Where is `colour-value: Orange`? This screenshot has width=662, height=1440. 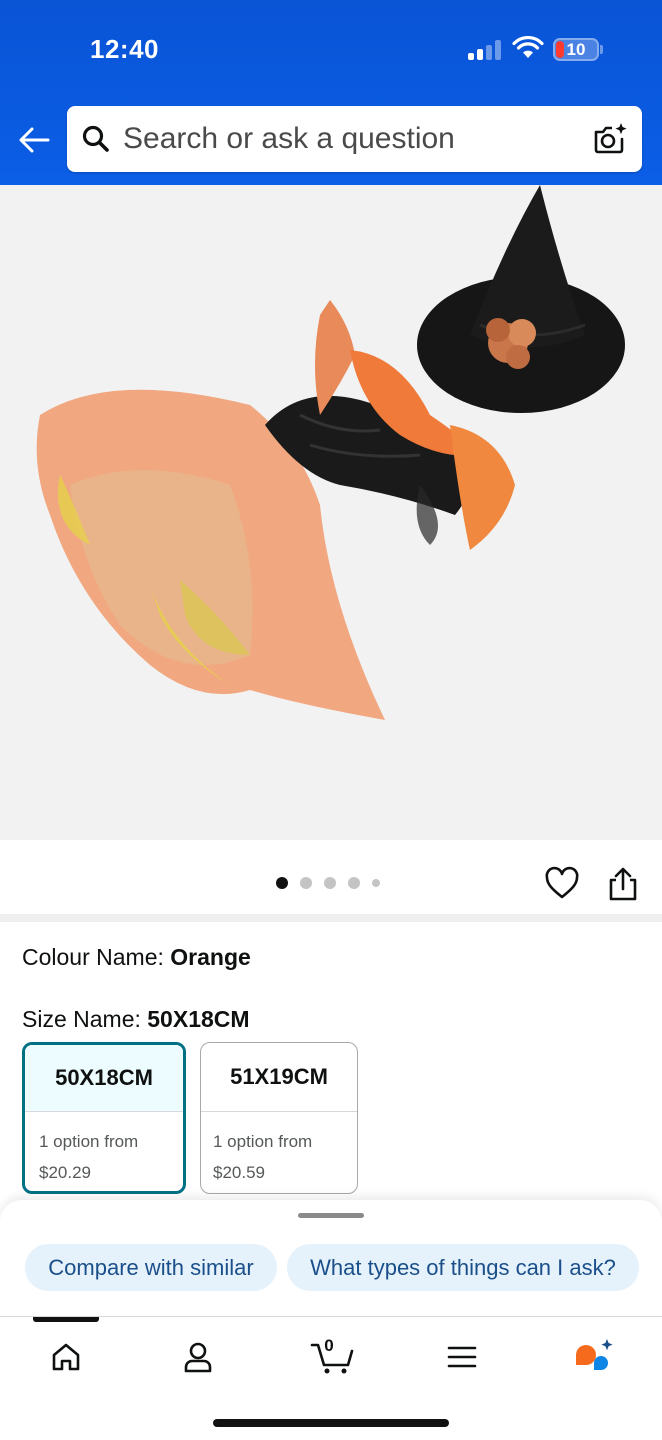 colour-value: Orange is located at coordinates (210, 957).